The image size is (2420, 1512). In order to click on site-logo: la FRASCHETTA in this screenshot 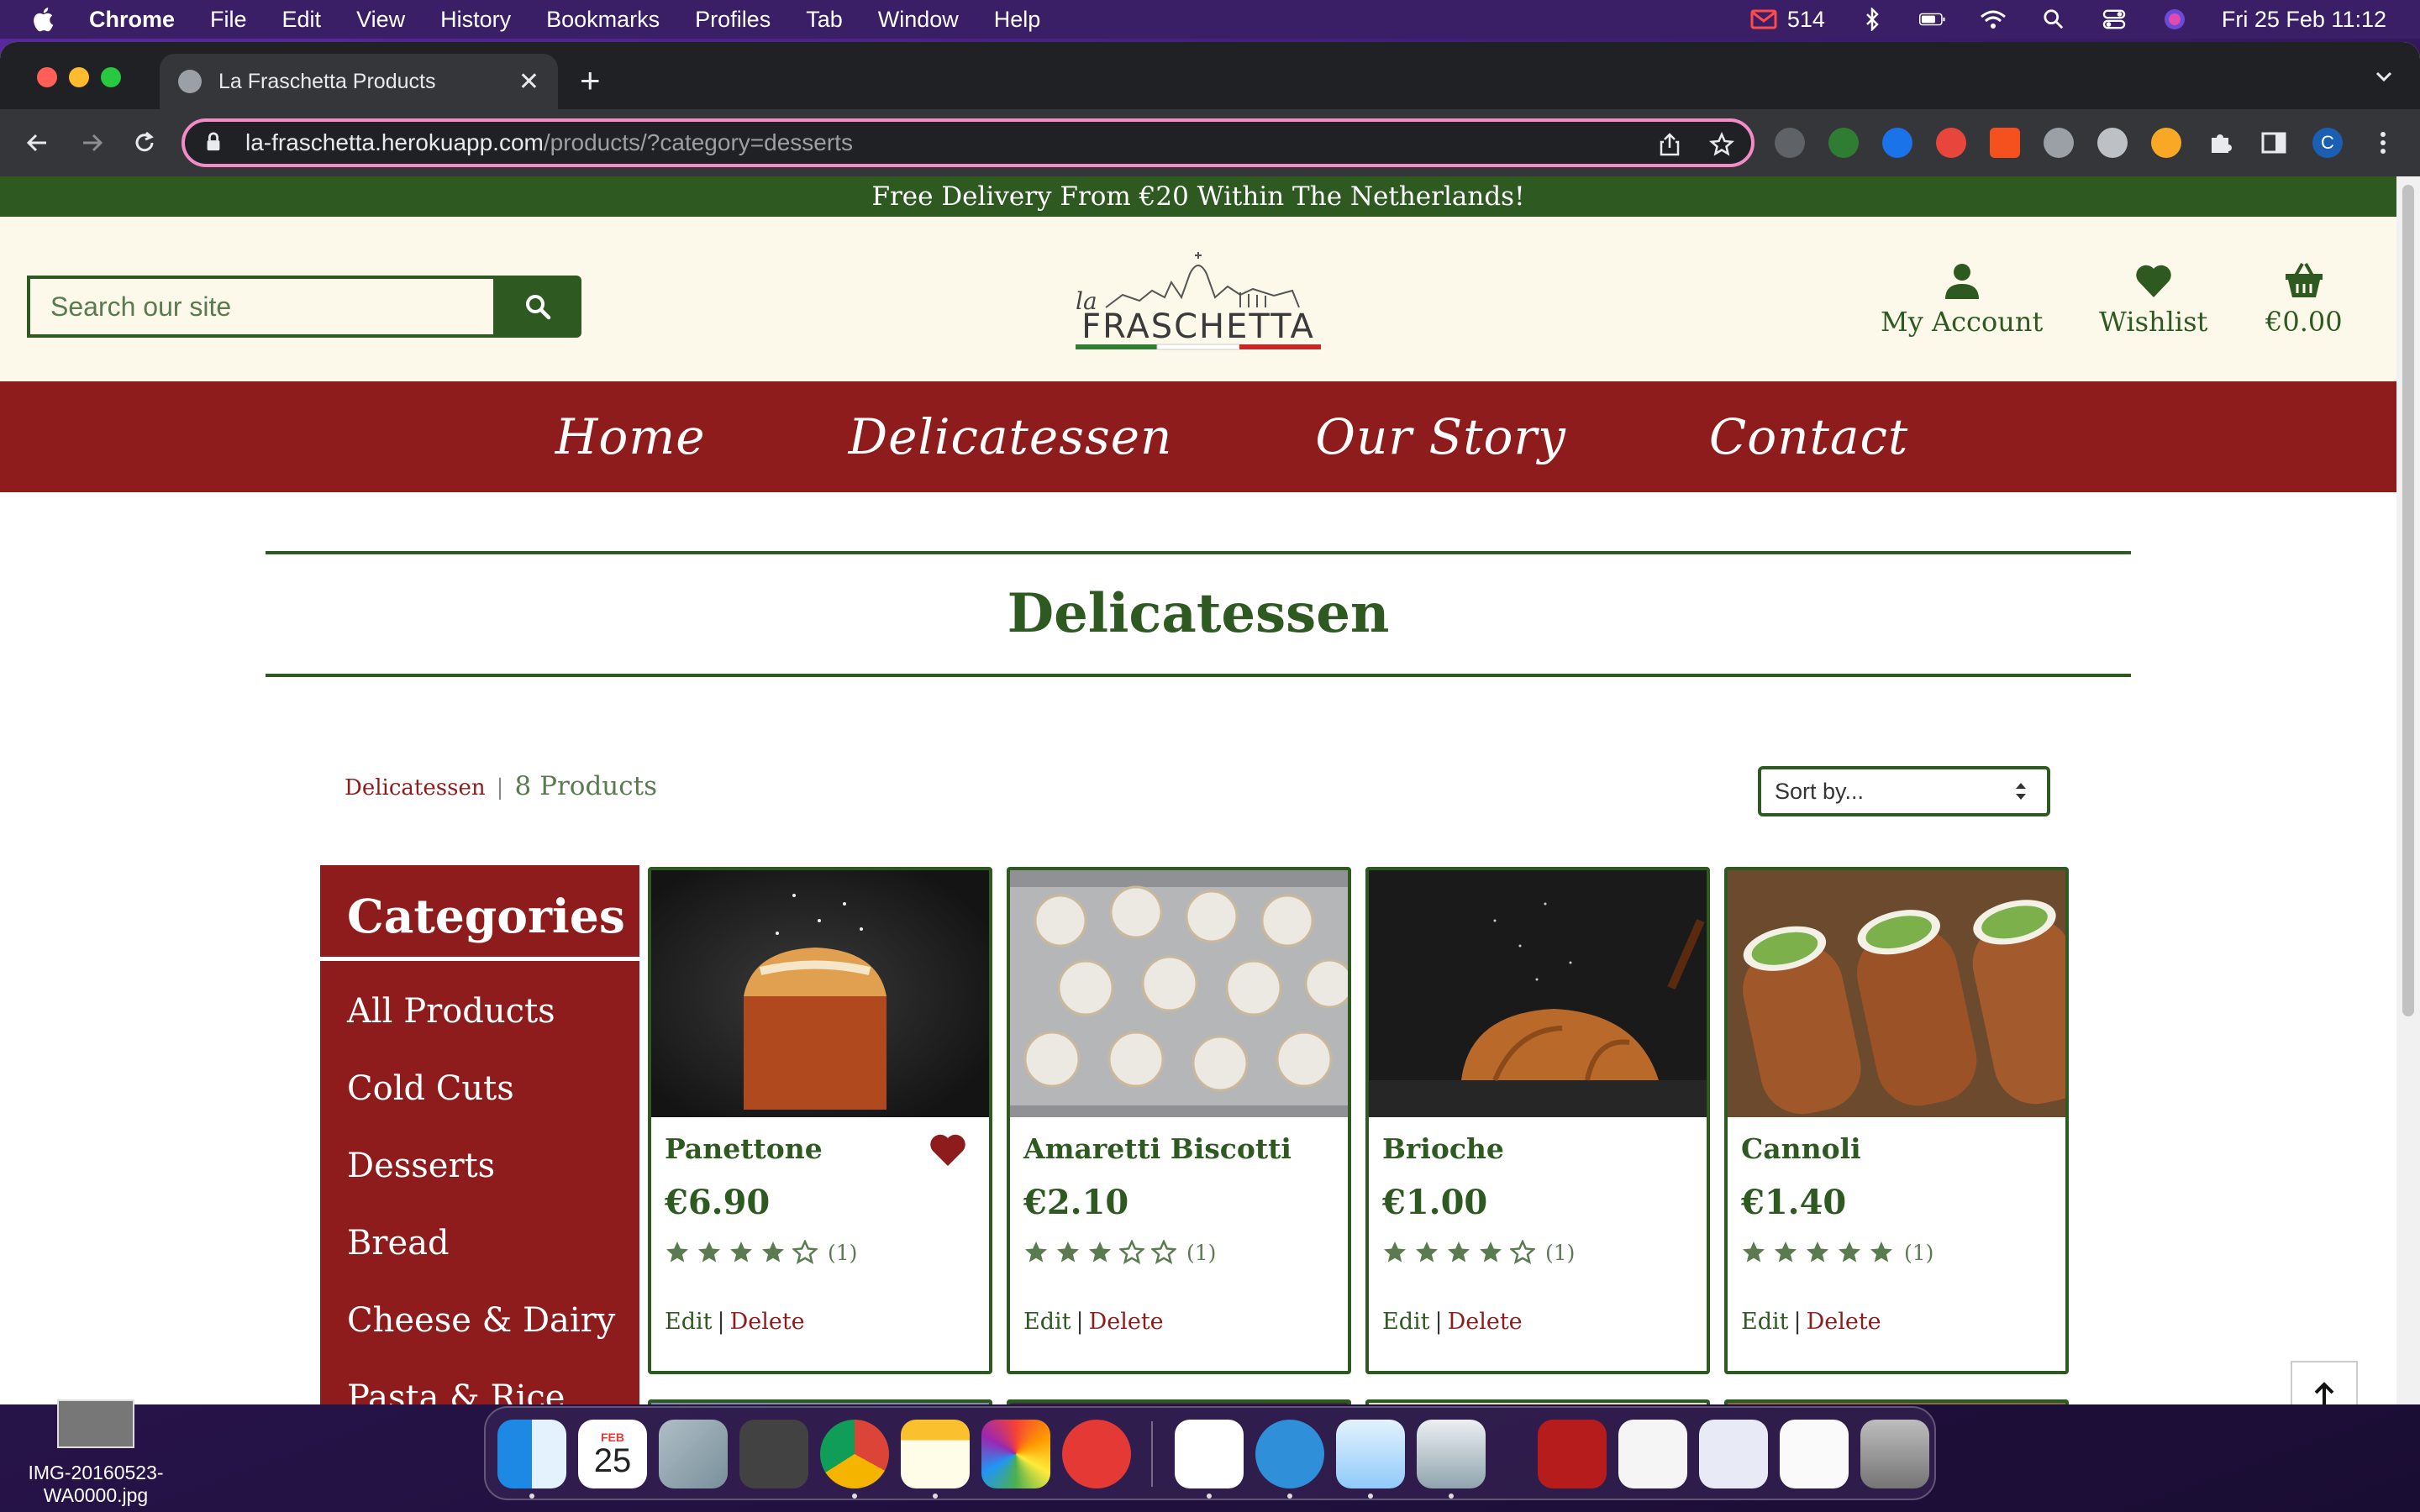, I will do `click(1198, 303)`.